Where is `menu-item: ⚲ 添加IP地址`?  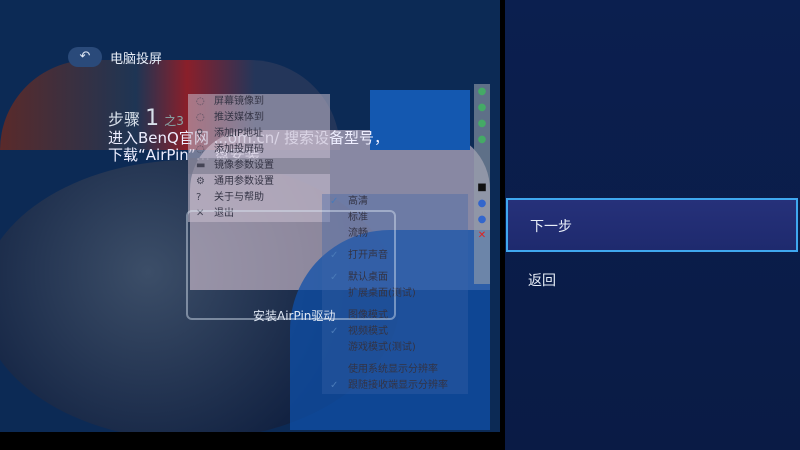 menu-item: ⚲ 添加IP地址 is located at coordinates (229, 133).